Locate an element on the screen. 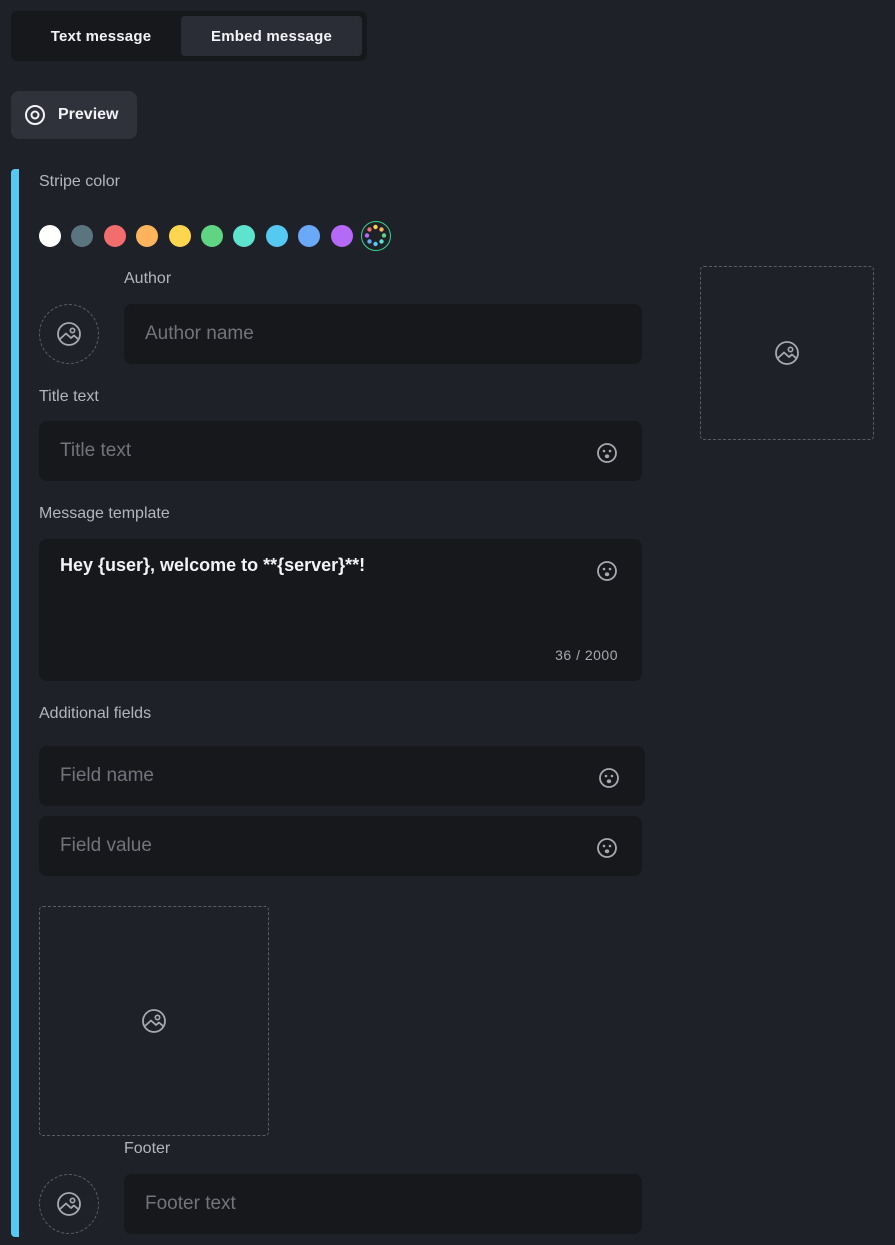  embed-stripe is located at coordinates (15, 703).